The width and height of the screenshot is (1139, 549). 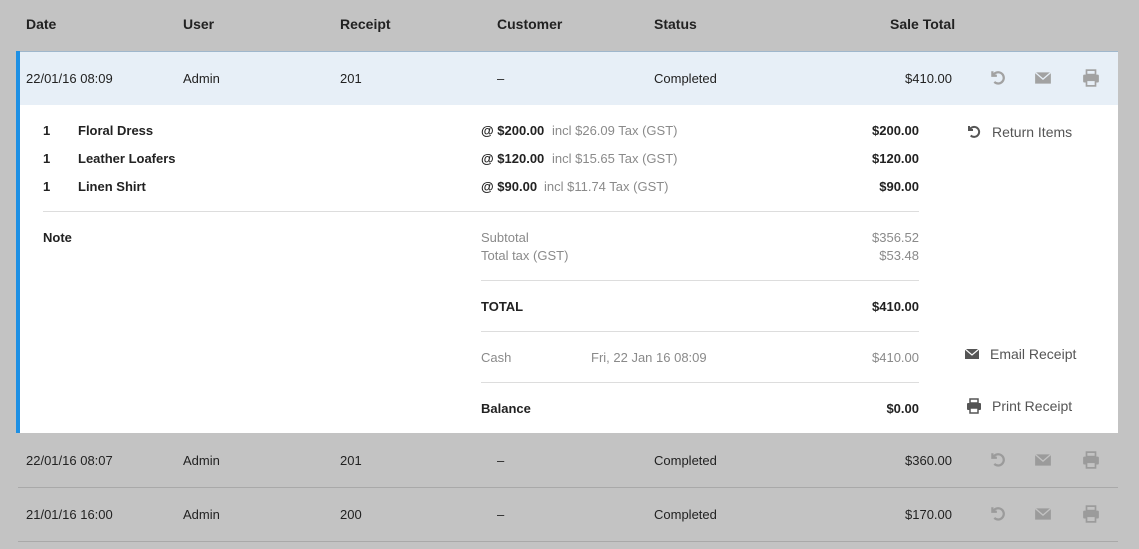 I want to click on item-line-total: $200.00, so click(x=895, y=130).